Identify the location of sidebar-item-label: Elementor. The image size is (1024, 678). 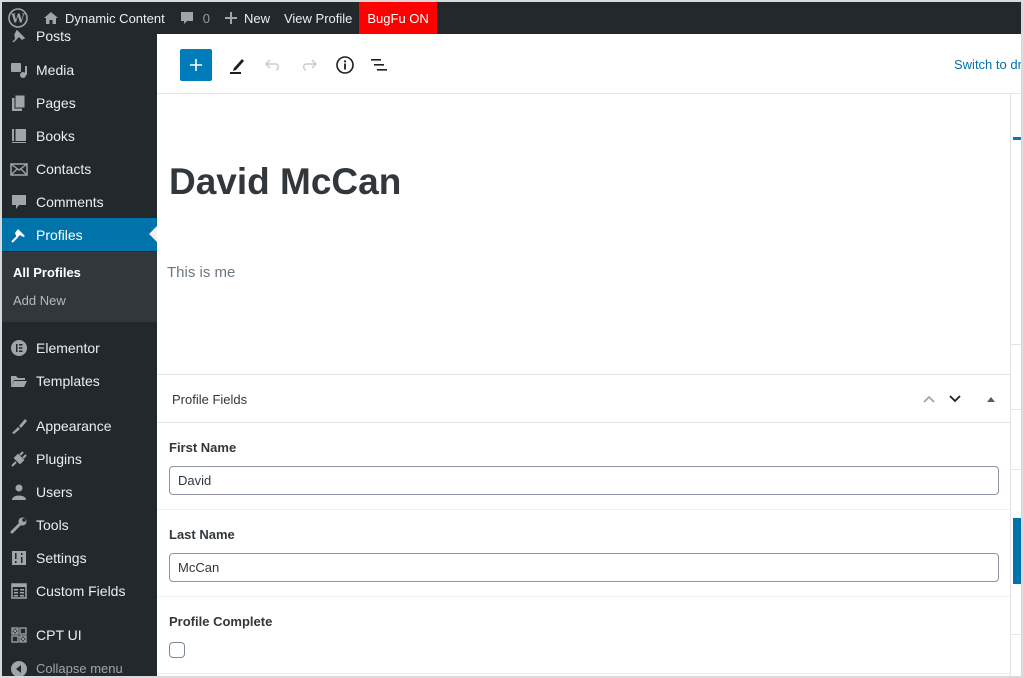
(68, 347).